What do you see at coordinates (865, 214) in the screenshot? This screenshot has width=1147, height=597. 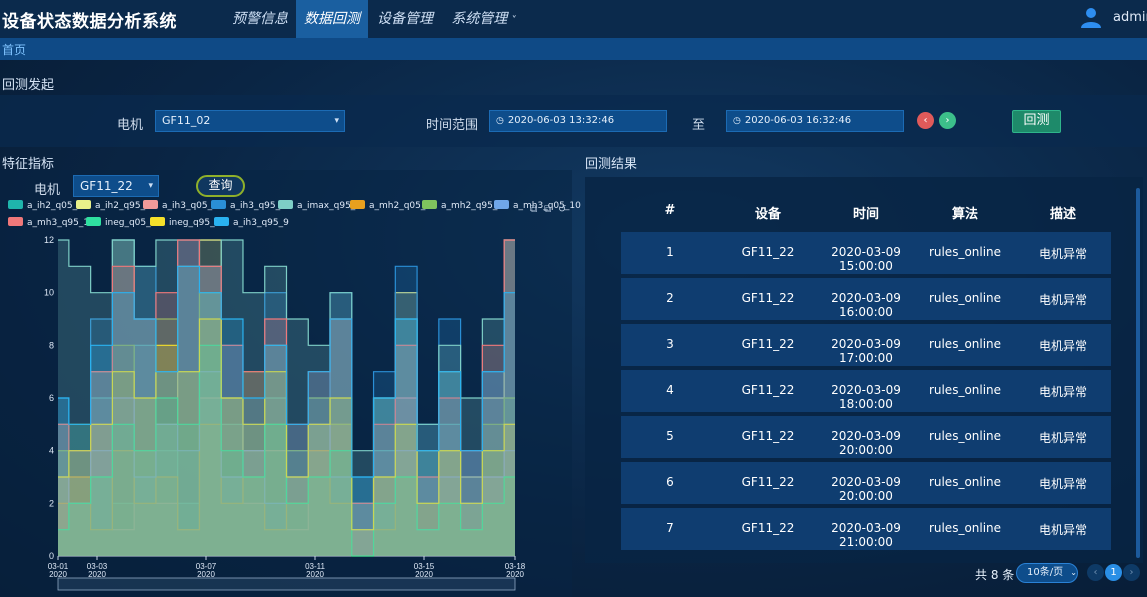 I see `col-header-time: 时间` at bounding box center [865, 214].